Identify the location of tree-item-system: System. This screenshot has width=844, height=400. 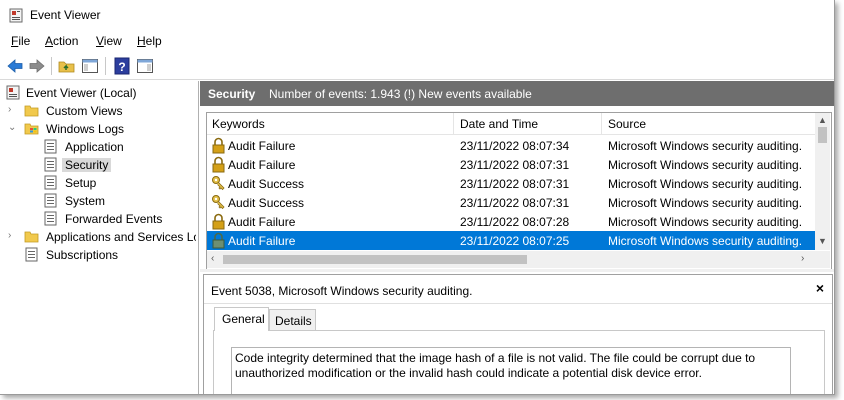
(119, 201).